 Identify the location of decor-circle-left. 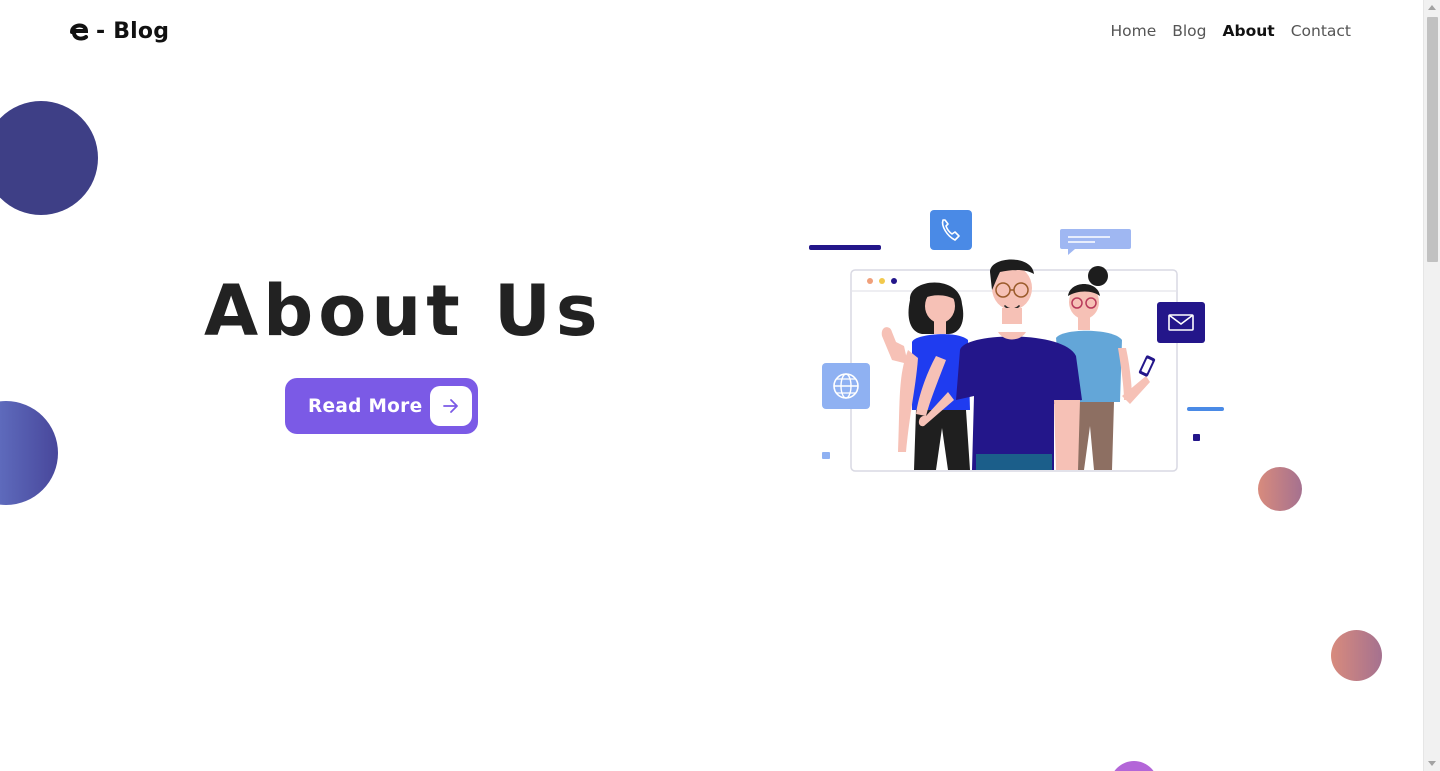
(29, 453).